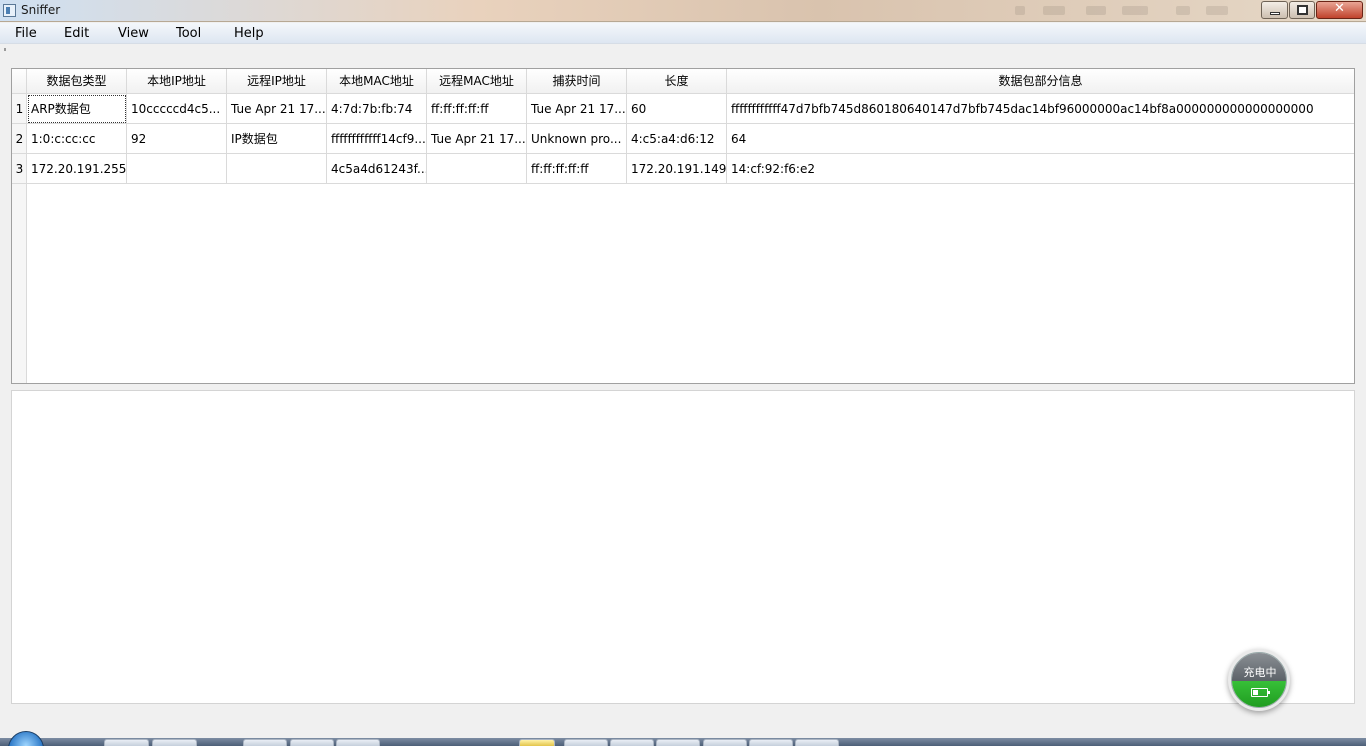 The height and width of the screenshot is (746, 1366). What do you see at coordinates (477, 81) in the screenshot?
I see `column-header-remote-mac: 远程MAC地址` at bounding box center [477, 81].